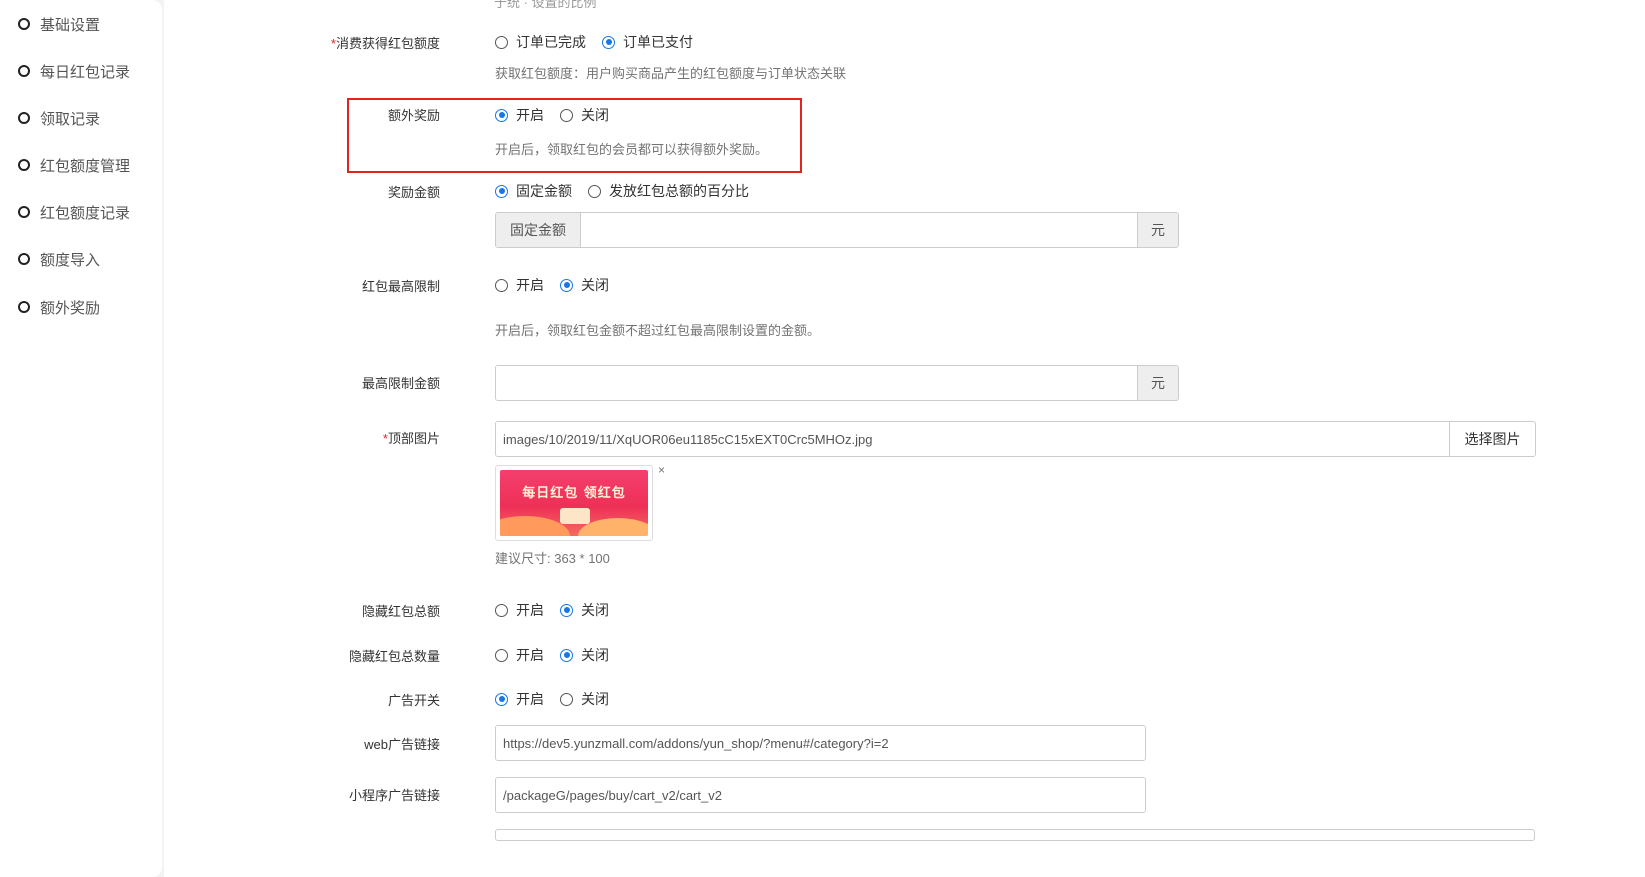 Image resolution: width=1645 pixels, height=877 pixels. I want to click on top-image-path-input, so click(972, 439).